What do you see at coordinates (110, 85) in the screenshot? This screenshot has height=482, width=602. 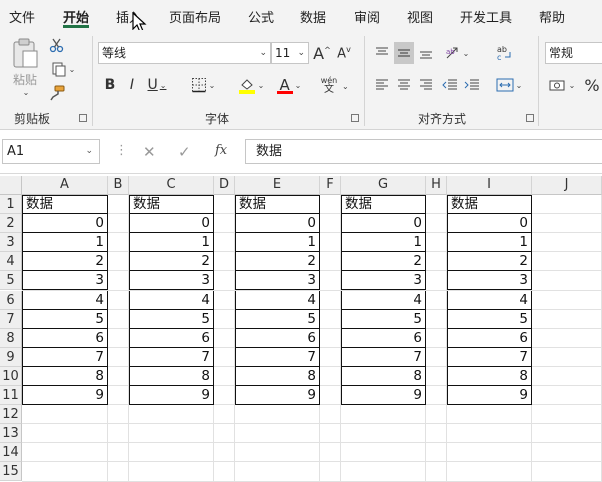 I see `bold-button: B` at bounding box center [110, 85].